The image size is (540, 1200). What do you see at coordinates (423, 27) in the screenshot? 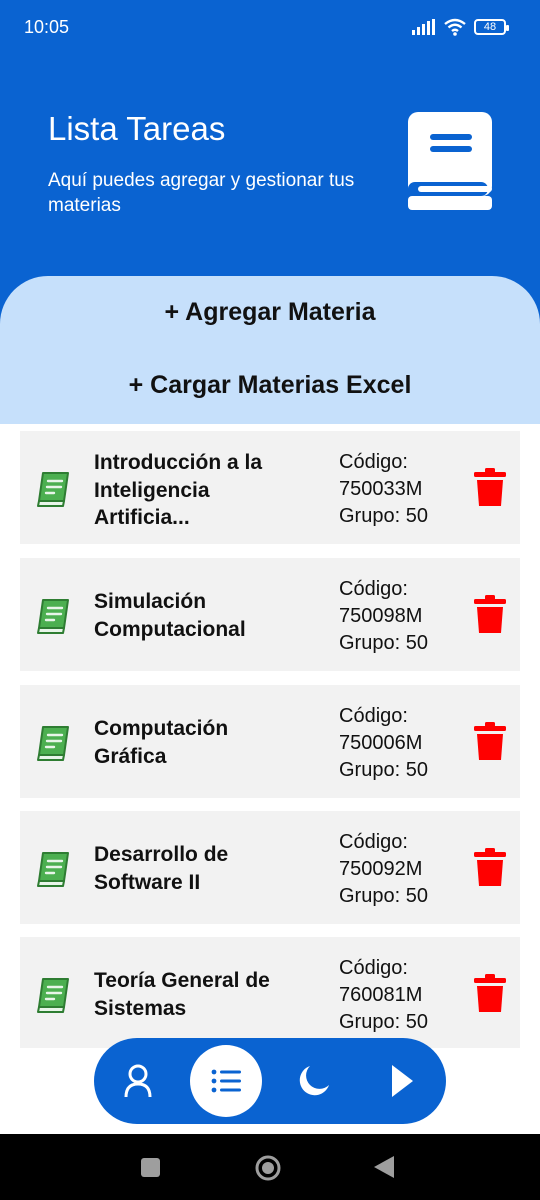
I see `signal-icon` at bounding box center [423, 27].